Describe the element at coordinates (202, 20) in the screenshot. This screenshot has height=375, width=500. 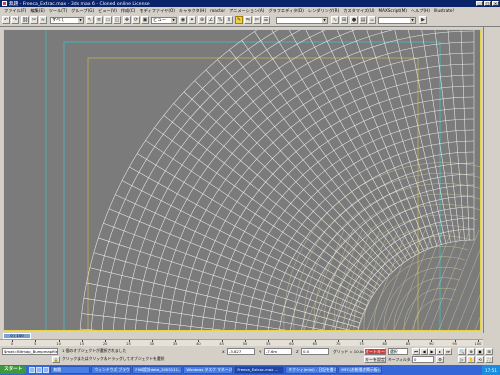
I see `snap-toggle-icon: ⊕` at that location.